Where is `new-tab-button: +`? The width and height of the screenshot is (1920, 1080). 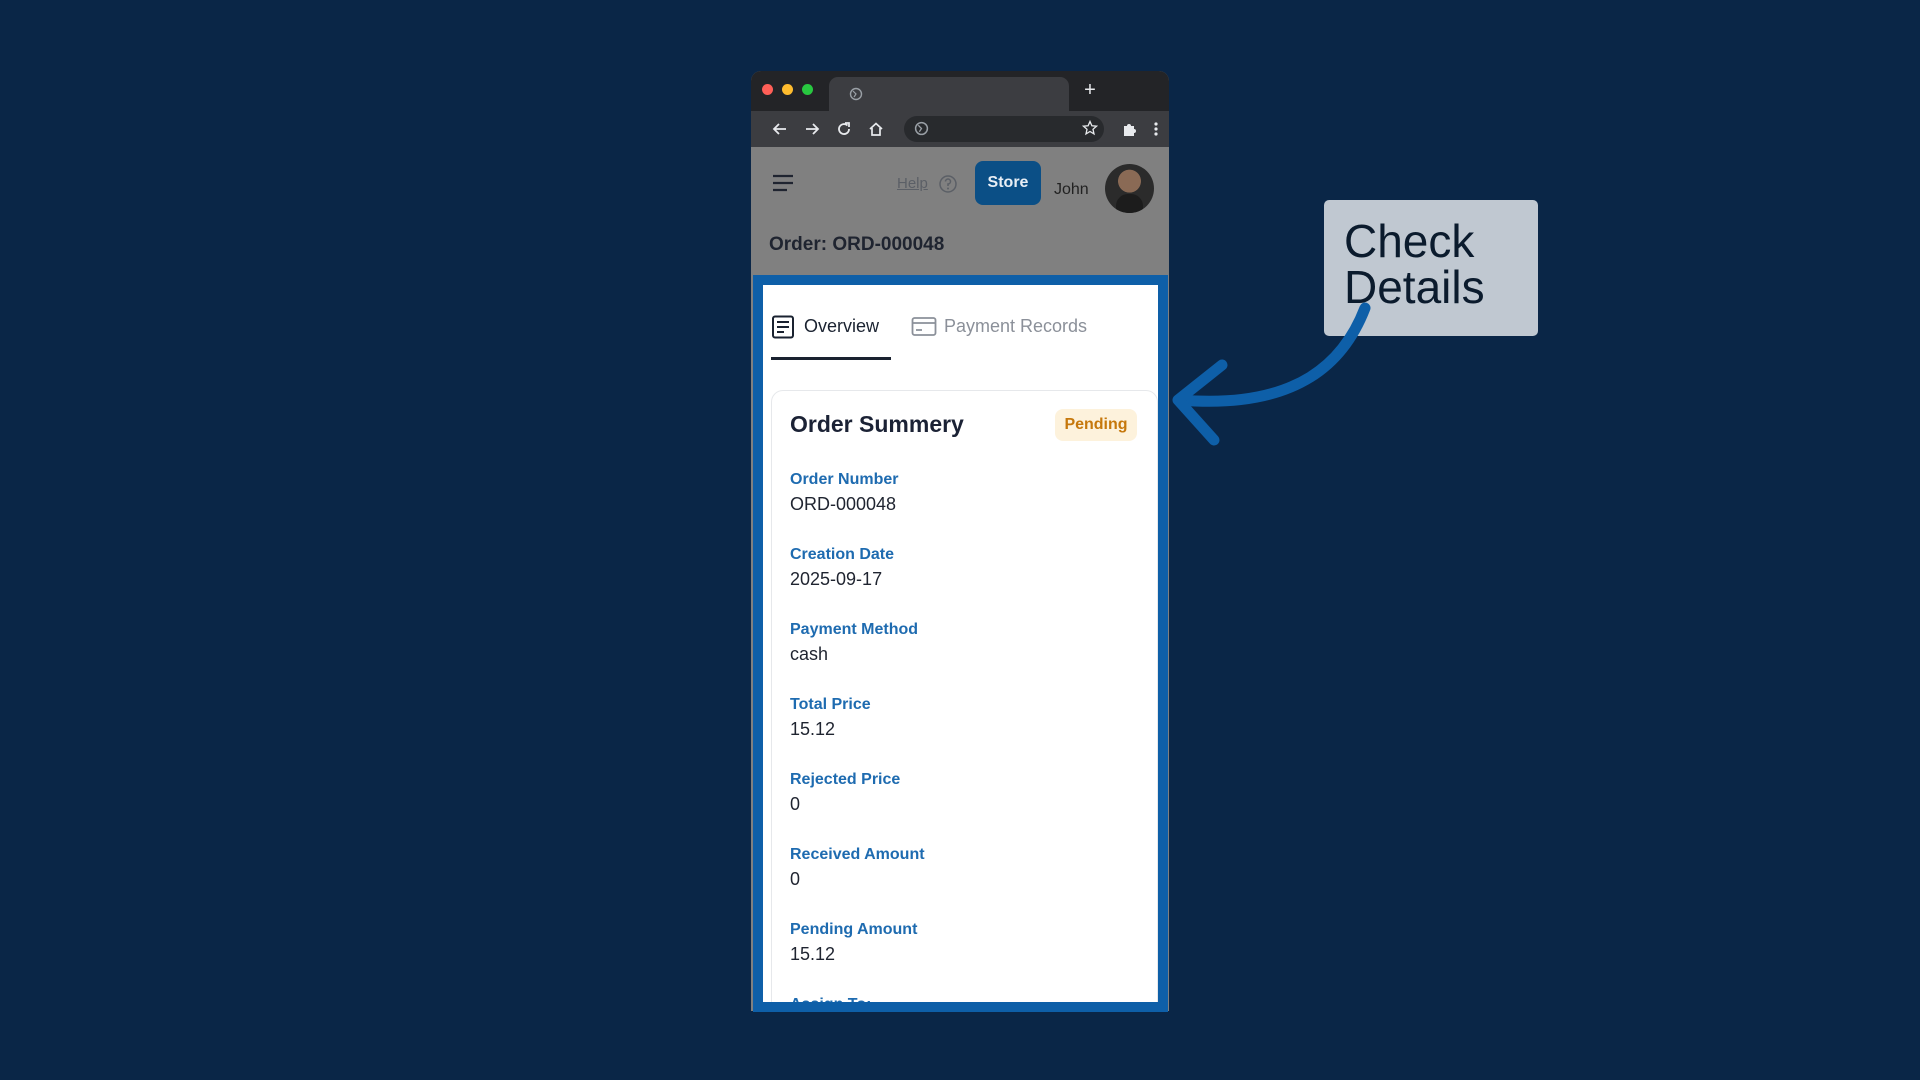
new-tab-button: + is located at coordinates (1090, 90).